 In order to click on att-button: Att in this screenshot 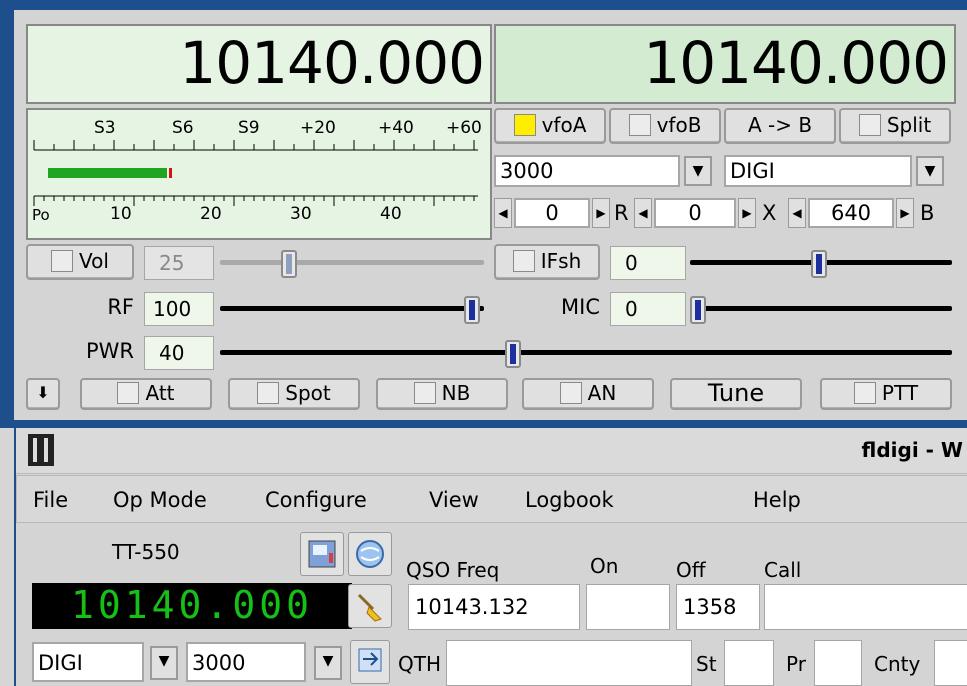, I will do `click(146, 394)`.